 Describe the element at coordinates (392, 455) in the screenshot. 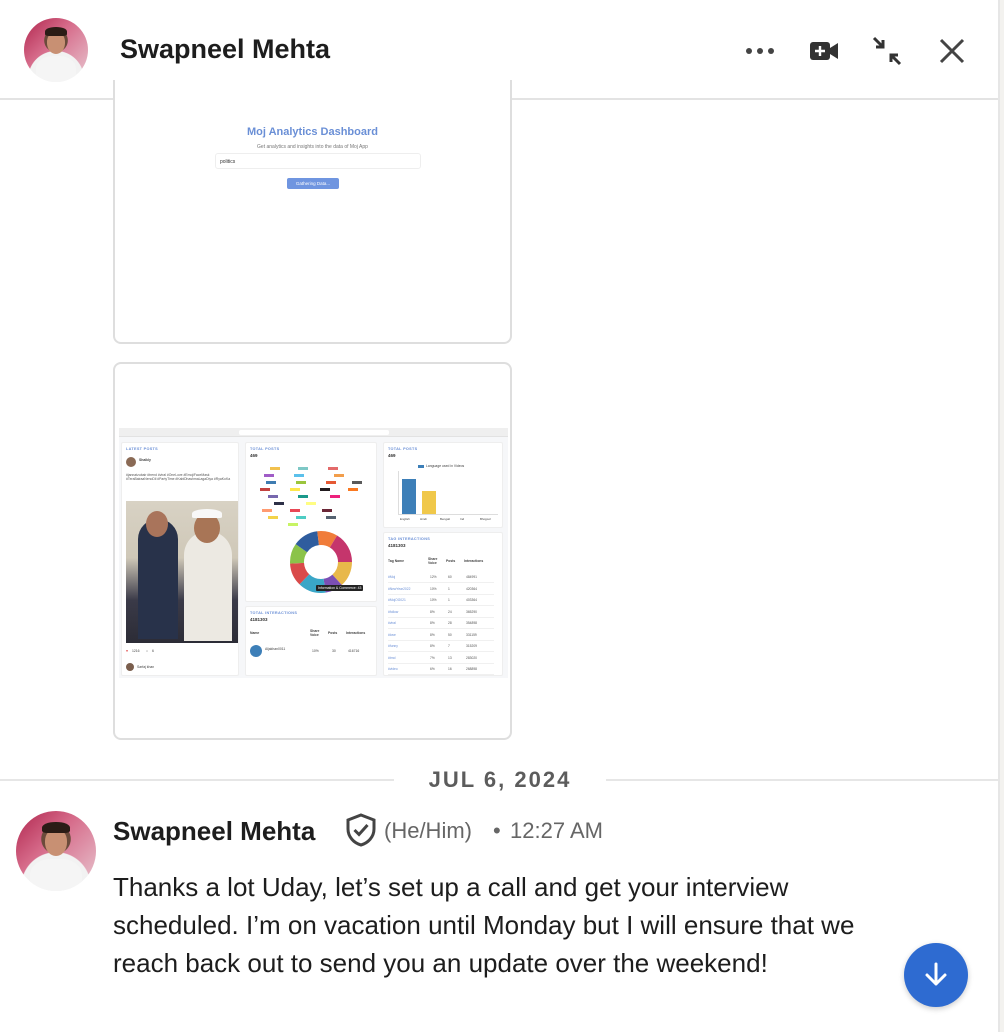

I see `total-posts-value-2: 469` at that location.